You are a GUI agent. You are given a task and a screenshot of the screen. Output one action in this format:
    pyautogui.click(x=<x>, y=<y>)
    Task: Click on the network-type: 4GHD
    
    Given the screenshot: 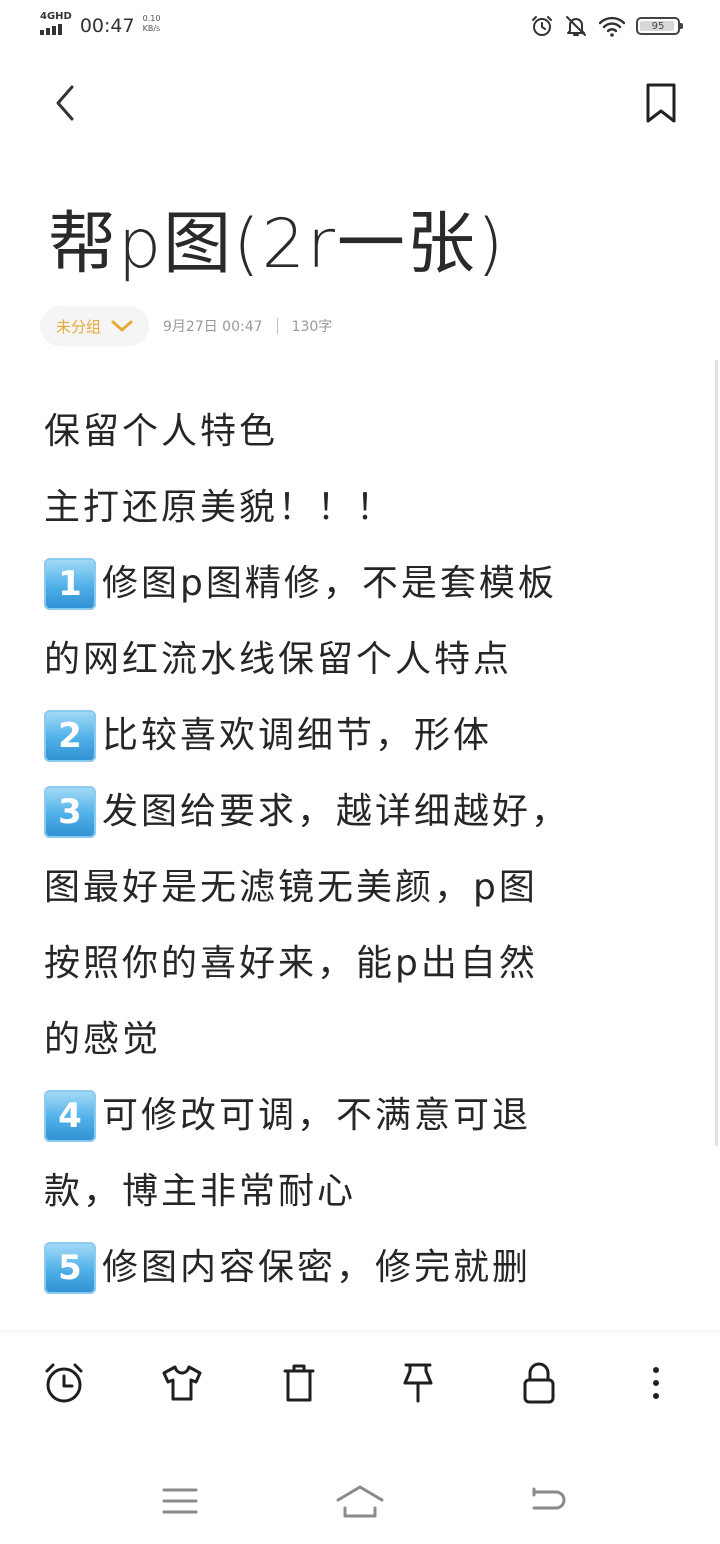 What is the action you would take?
    pyautogui.click(x=56, y=16)
    